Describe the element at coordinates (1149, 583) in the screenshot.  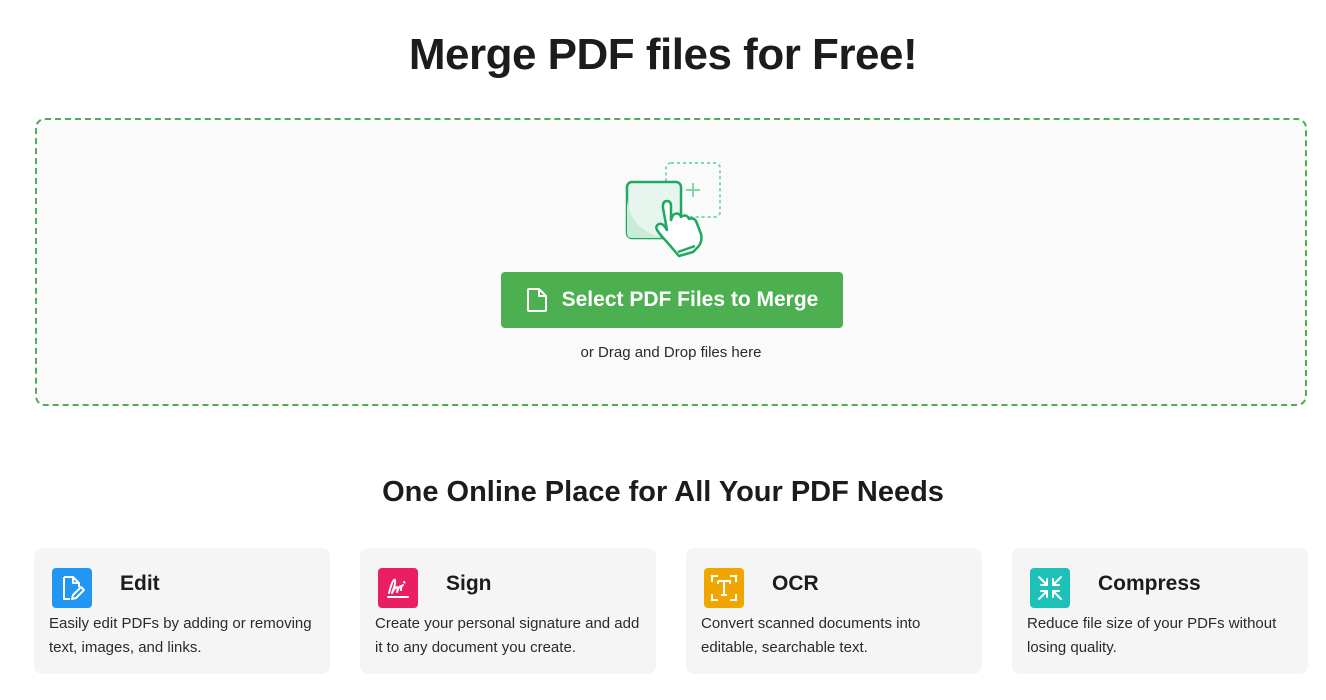
I see `feature-name: Compress` at that location.